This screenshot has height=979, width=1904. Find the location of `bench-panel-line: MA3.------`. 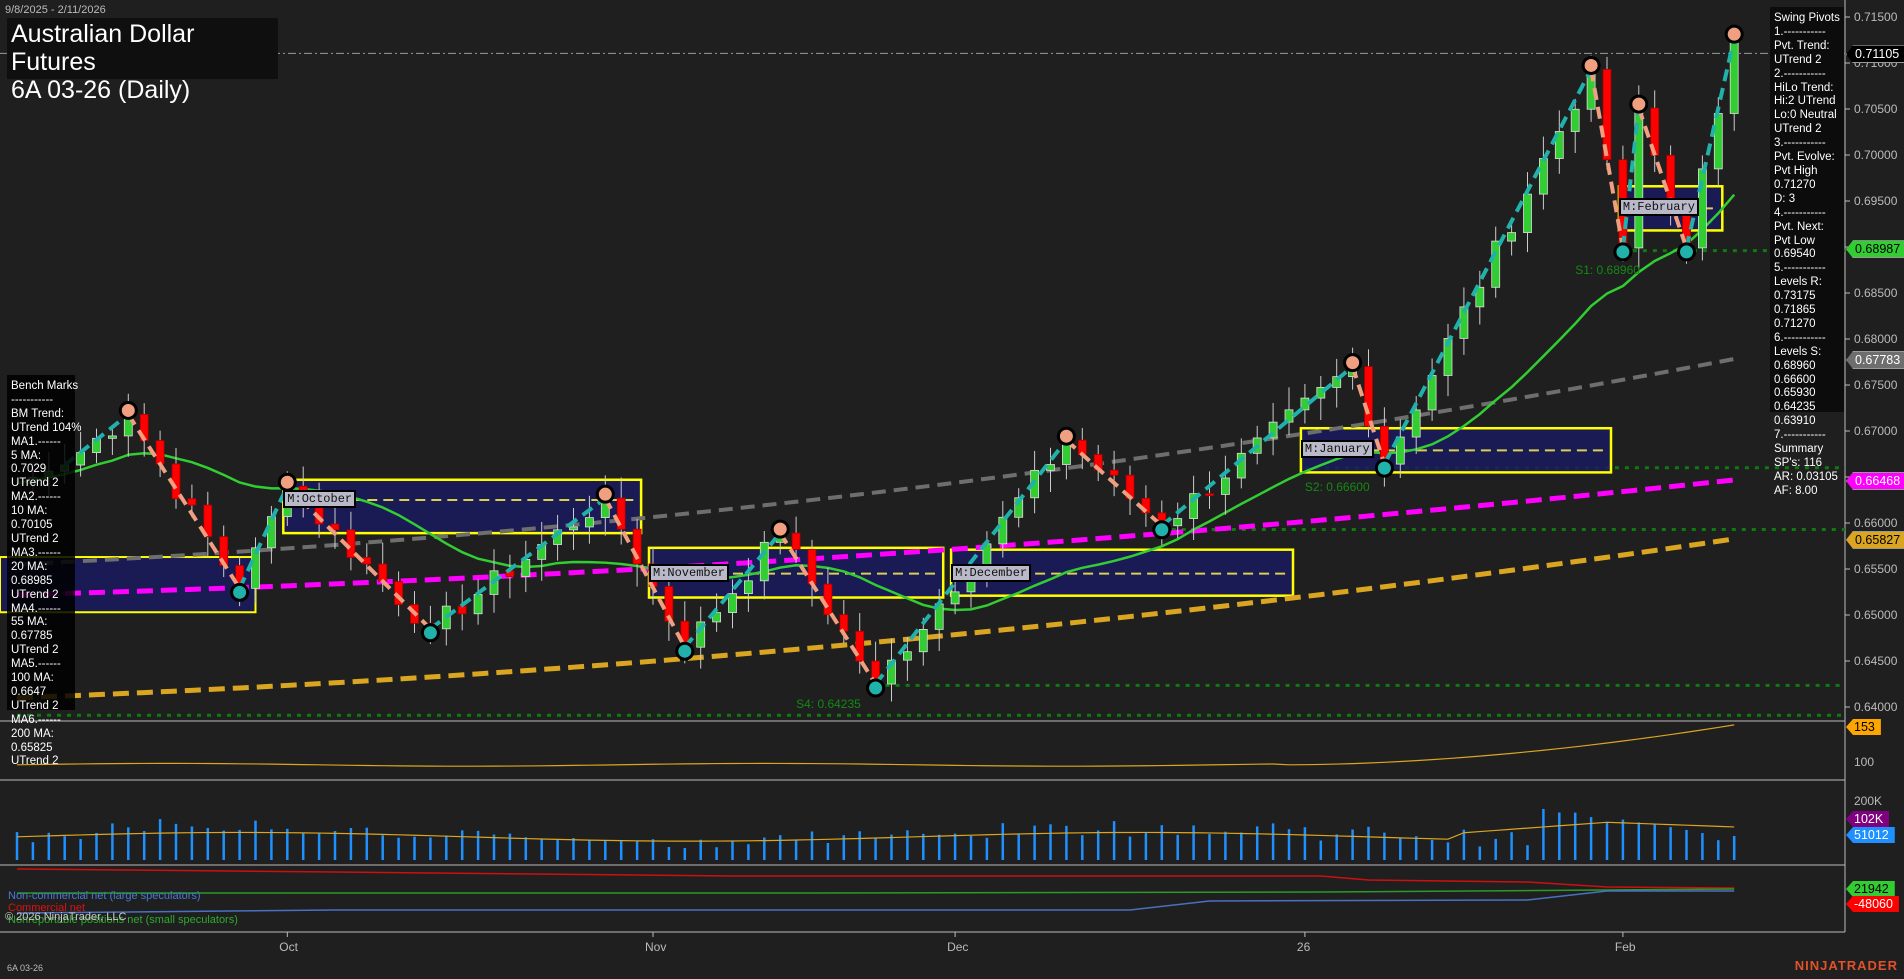

bench-panel-line: MA3.------ is located at coordinates (36, 552).